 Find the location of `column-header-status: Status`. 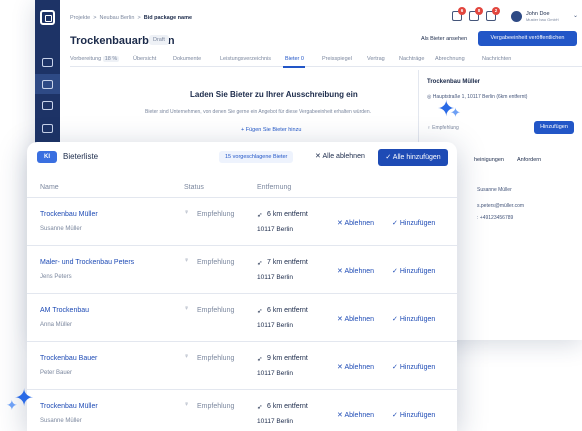

column-header-status: Status is located at coordinates (194, 187).